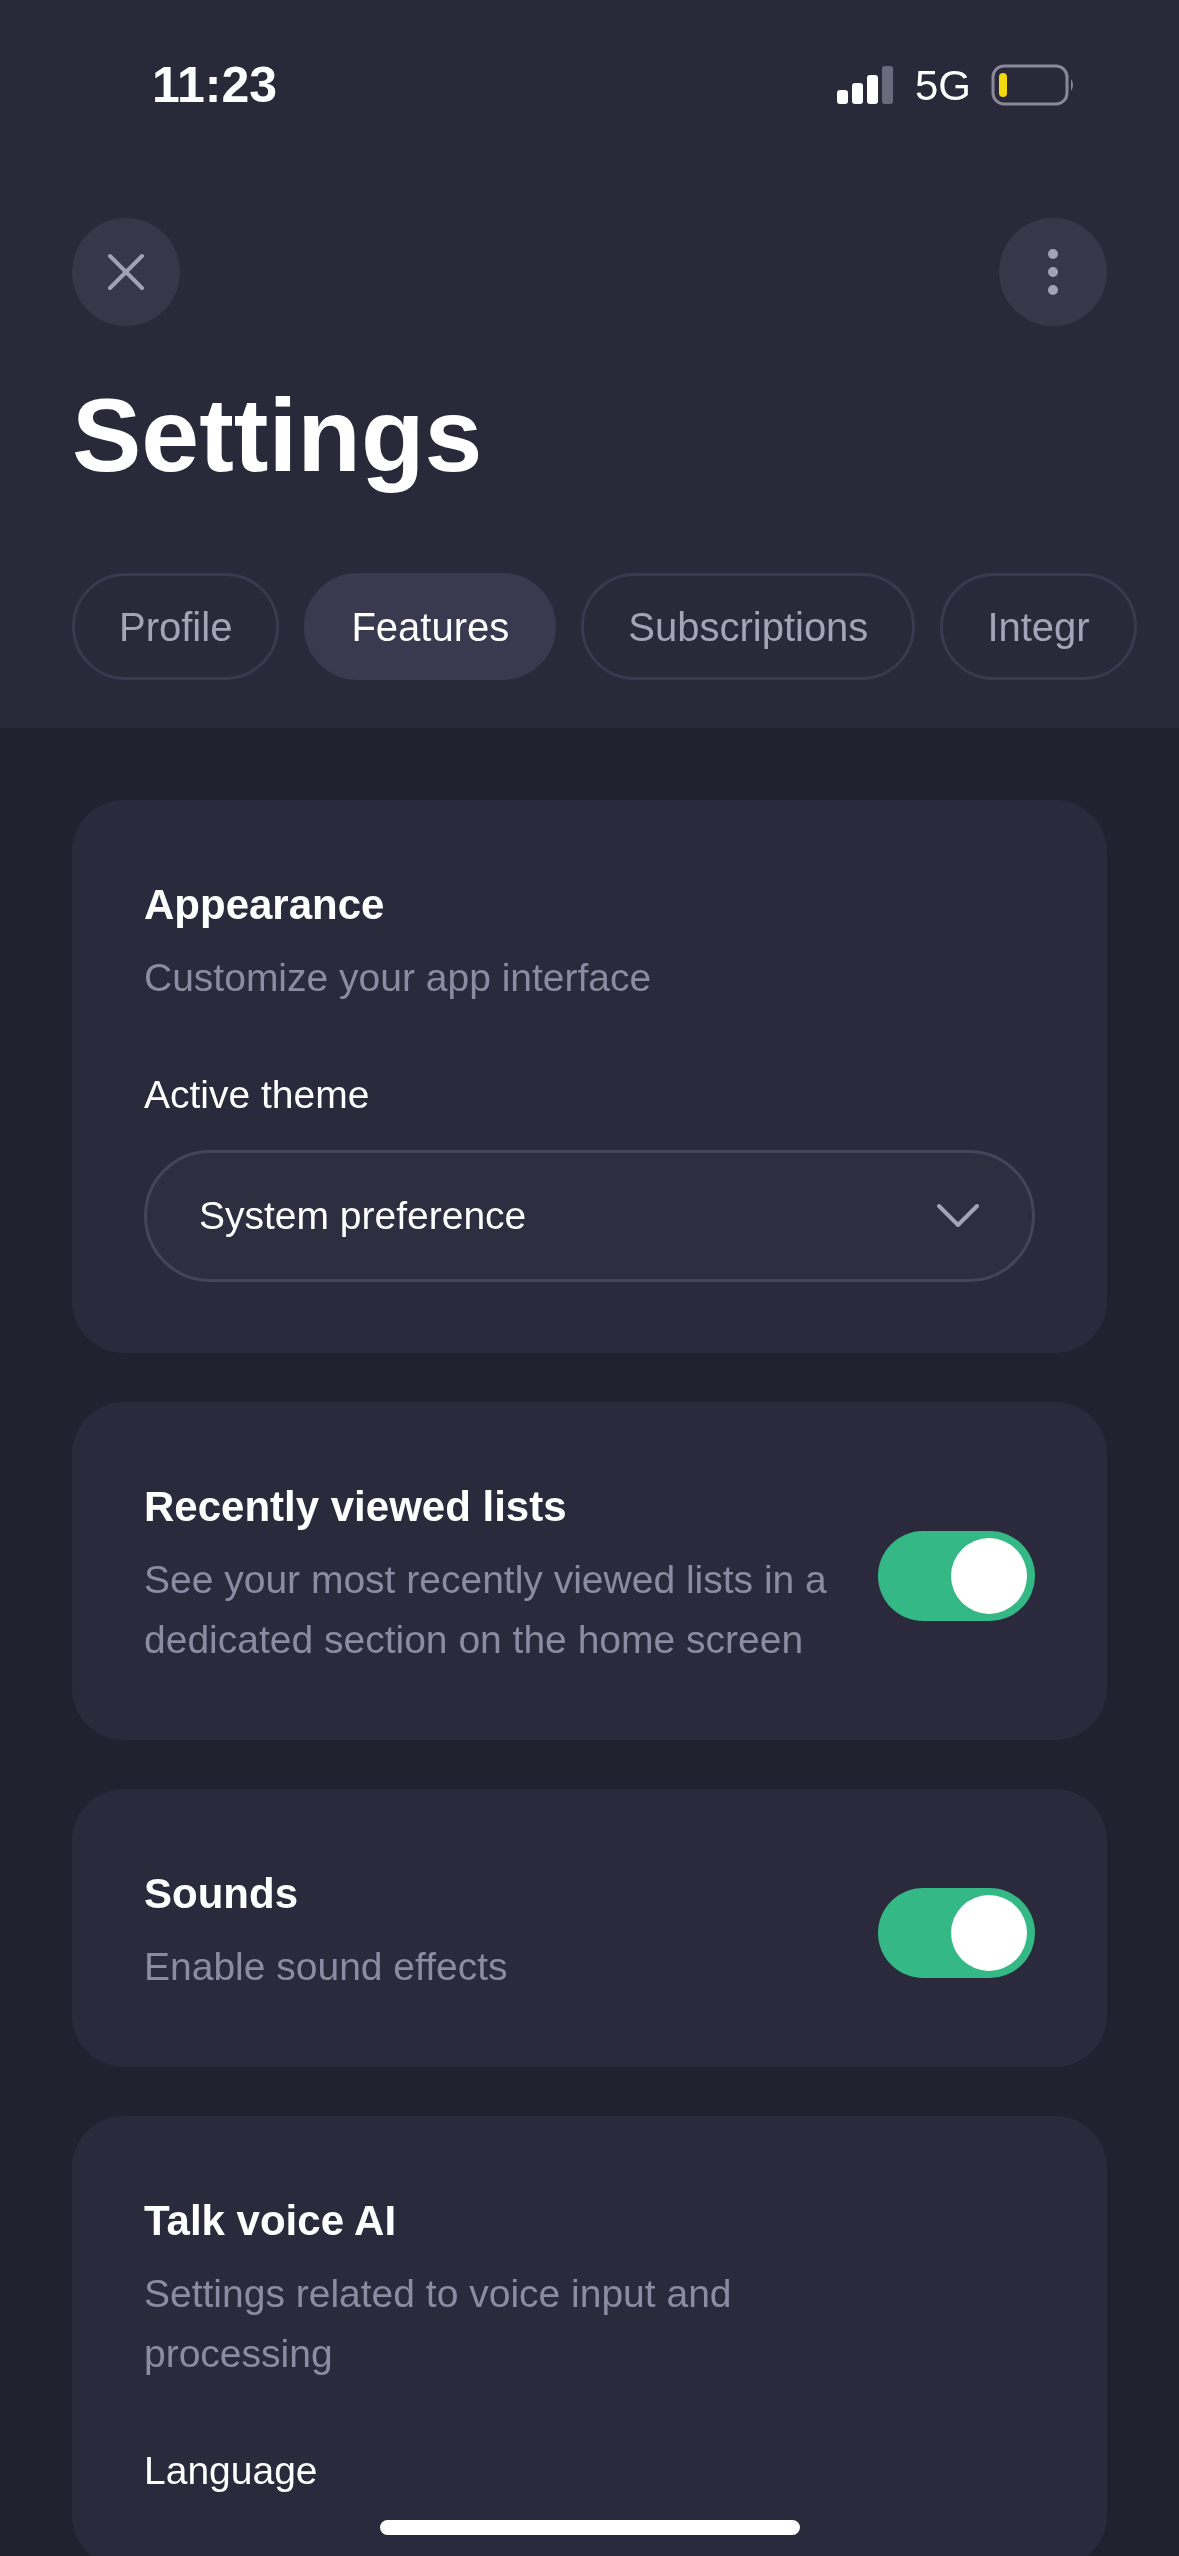 The width and height of the screenshot is (1179, 2556). What do you see at coordinates (748, 626) in the screenshot?
I see `tab: Subscriptions` at bounding box center [748, 626].